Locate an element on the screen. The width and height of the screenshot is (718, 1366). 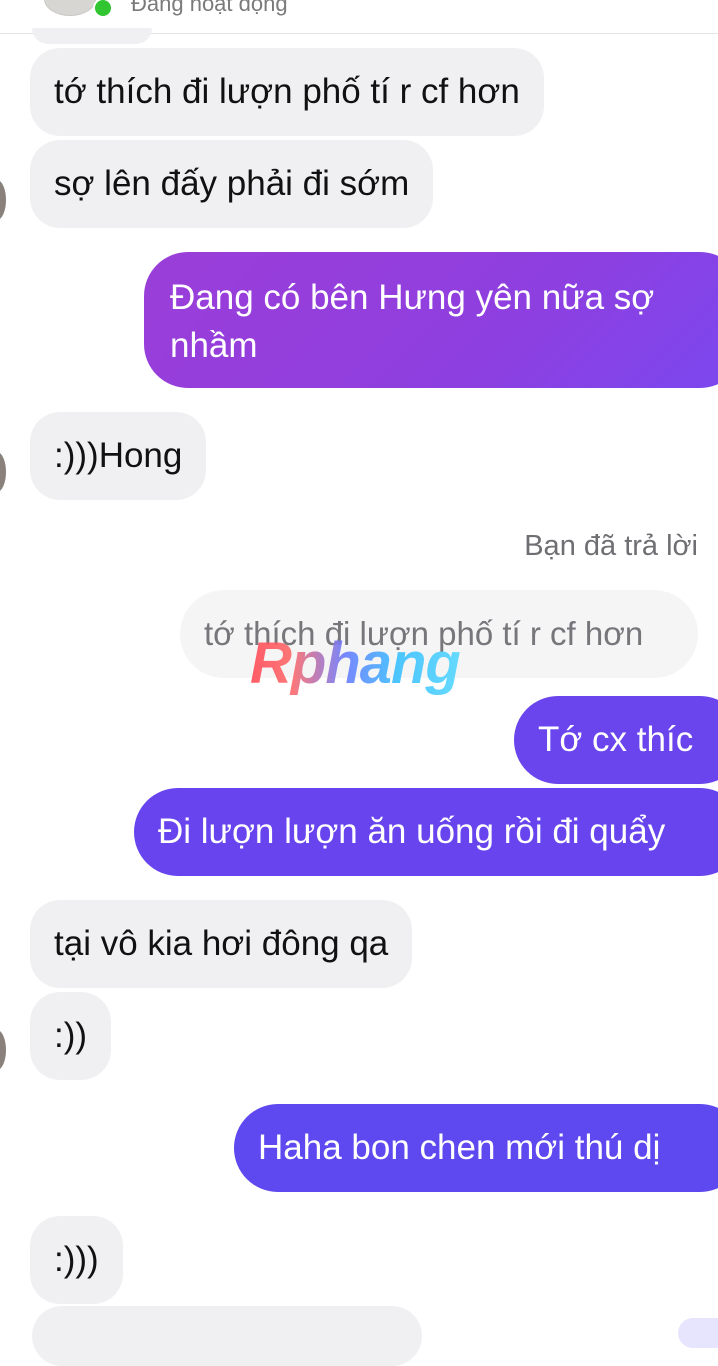
message-text-line-1: Đang có bên Hưng yên nữa sợ is located at coordinates (412, 297).